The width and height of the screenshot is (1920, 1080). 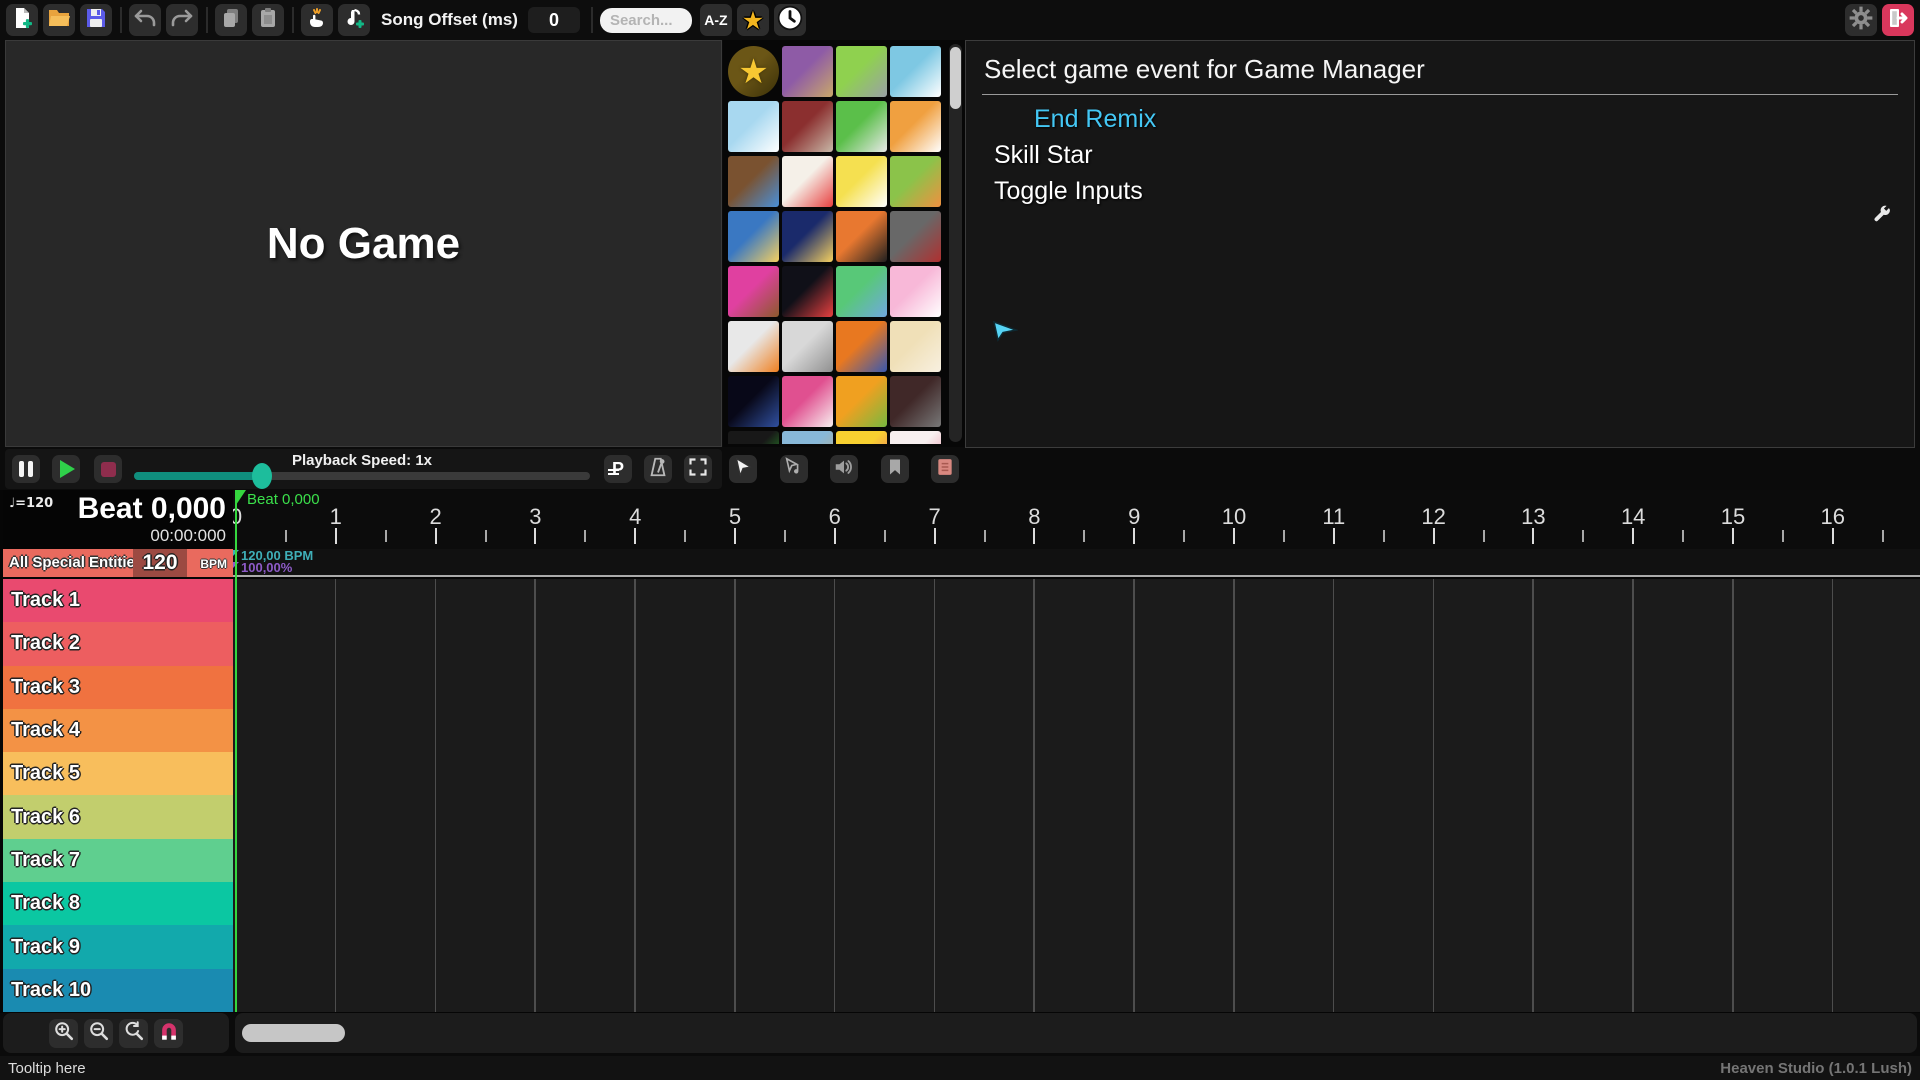 I want to click on game-grid-scroll-thumb, so click(x=955, y=78).